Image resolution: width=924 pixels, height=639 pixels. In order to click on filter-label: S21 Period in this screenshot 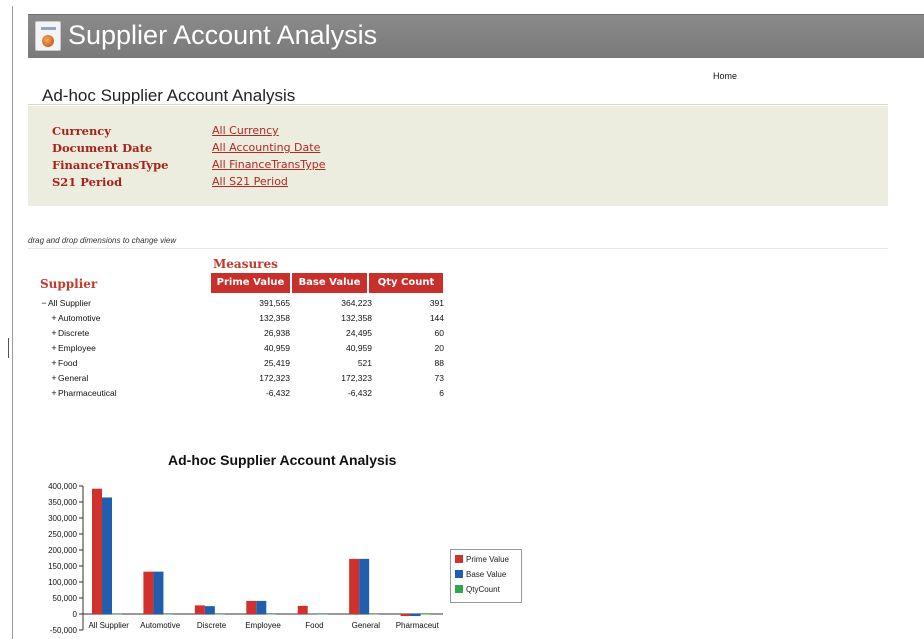, I will do `click(87, 182)`.